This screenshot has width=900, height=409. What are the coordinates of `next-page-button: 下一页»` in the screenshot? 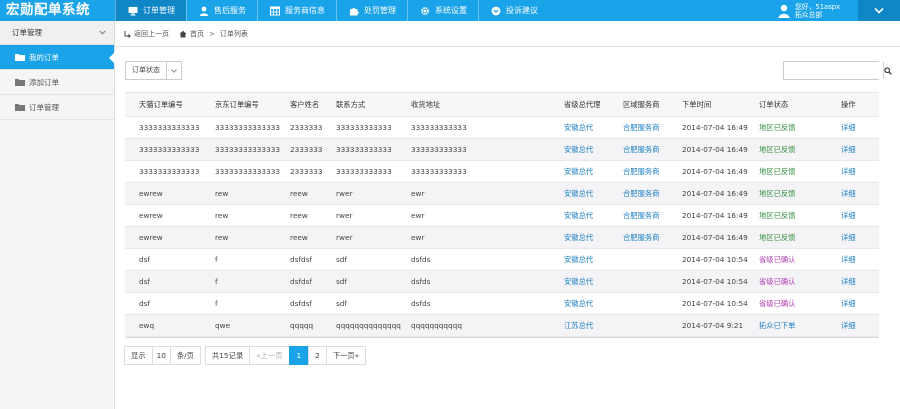 It's located at (346, 355).